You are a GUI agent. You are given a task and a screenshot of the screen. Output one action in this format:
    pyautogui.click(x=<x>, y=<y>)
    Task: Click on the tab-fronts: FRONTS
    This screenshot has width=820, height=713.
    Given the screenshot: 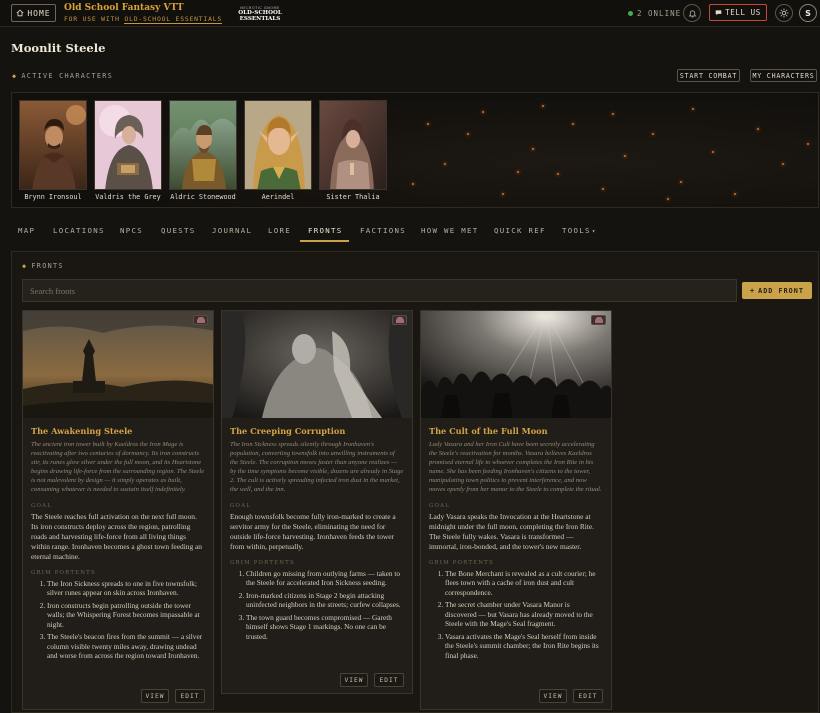 What is the action you would take?
    pyautogui.click(x=325, y=230)
    